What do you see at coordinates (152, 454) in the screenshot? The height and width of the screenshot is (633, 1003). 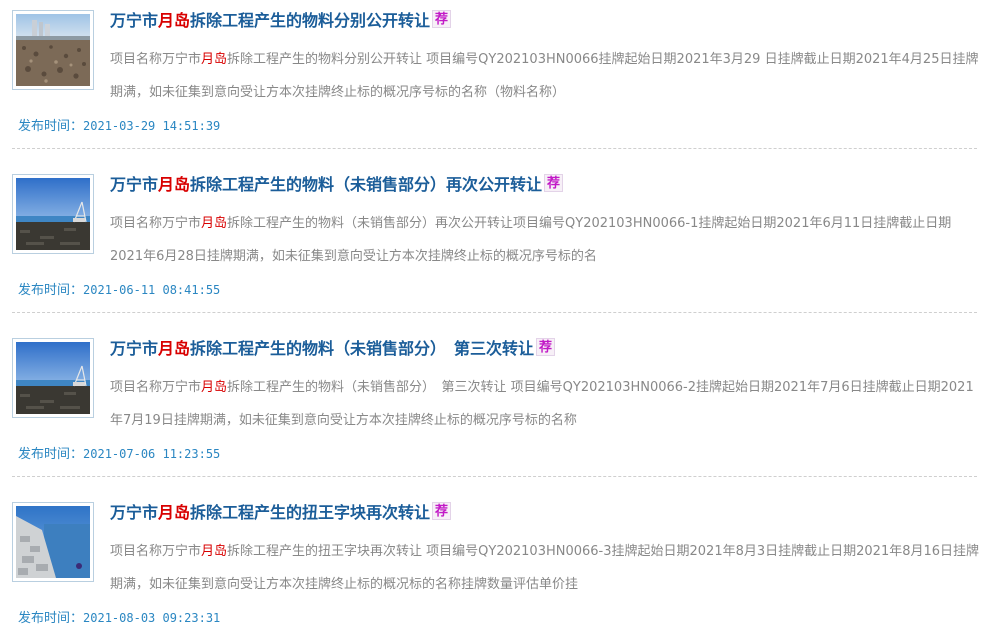 I see `publish-time-value: 2021-07-06 11:23:55` at bounding box center [152, 454].